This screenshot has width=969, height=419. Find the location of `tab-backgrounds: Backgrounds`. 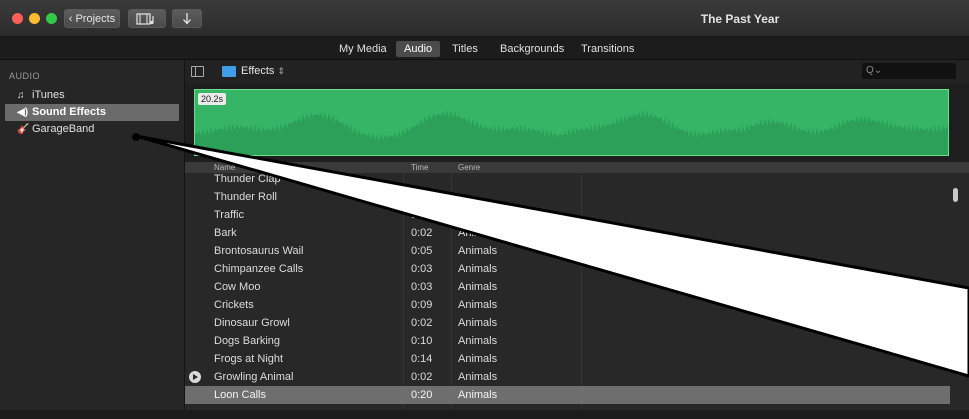

tab-backgrounds: Backgrounds is located at coordinates (532, 49).